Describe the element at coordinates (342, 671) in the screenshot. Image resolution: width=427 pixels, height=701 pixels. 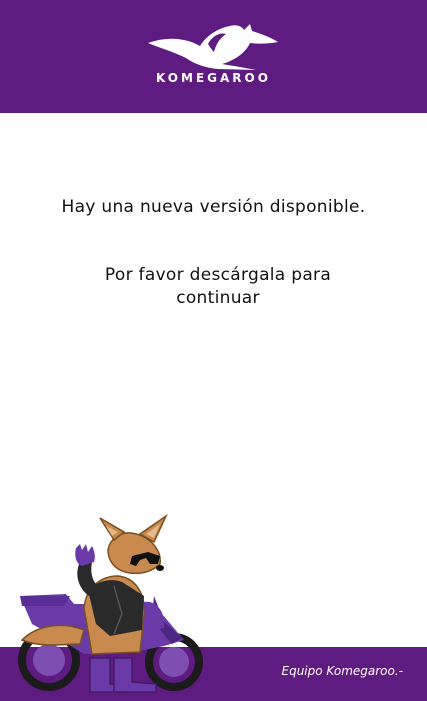
I see `team-signature: Equipo Komegaroo.-` at that location.